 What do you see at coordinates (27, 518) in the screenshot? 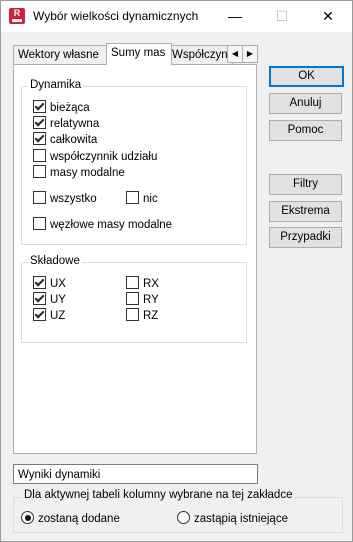
I see `radio-selected-icon` at bounding box center [27, 518].